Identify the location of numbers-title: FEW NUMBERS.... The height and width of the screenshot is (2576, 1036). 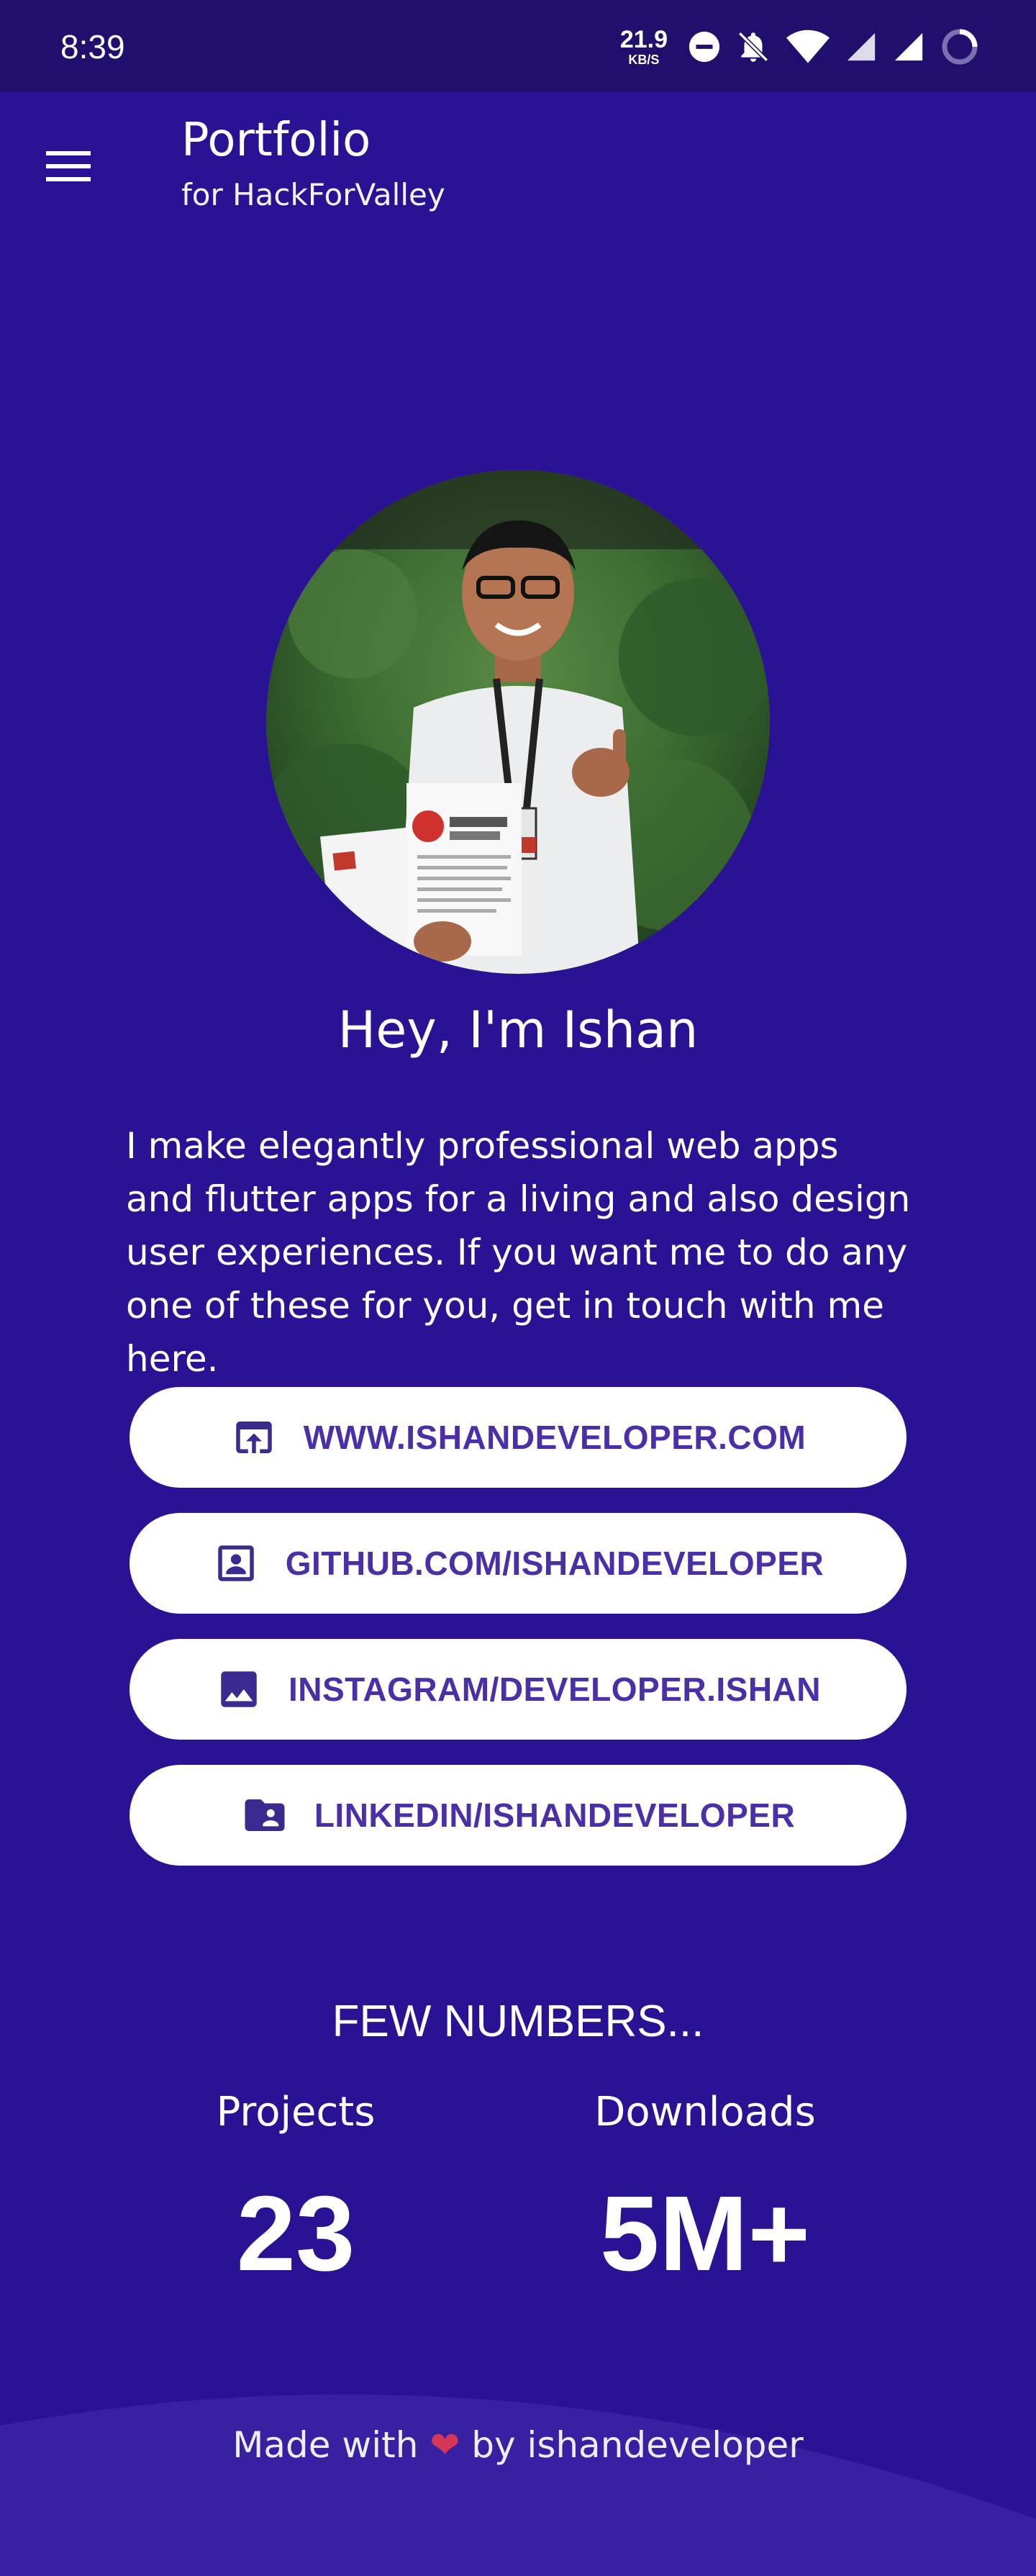
(518, 2022).